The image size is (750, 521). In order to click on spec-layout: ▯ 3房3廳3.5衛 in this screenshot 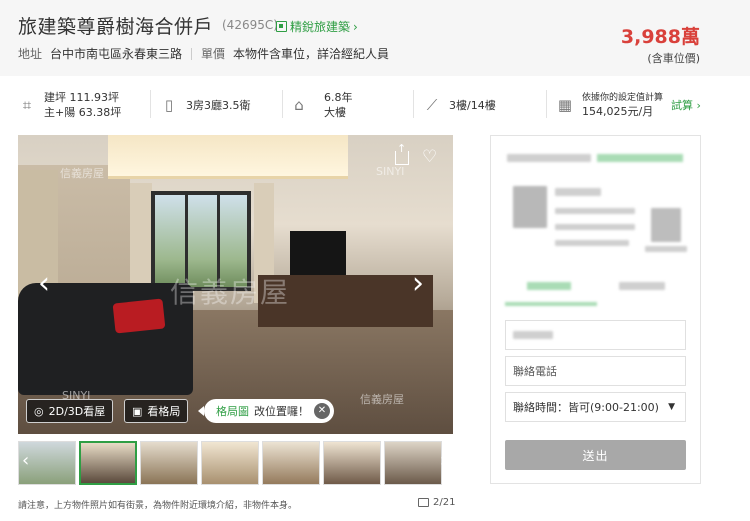, I will do `click(205, 105)`.